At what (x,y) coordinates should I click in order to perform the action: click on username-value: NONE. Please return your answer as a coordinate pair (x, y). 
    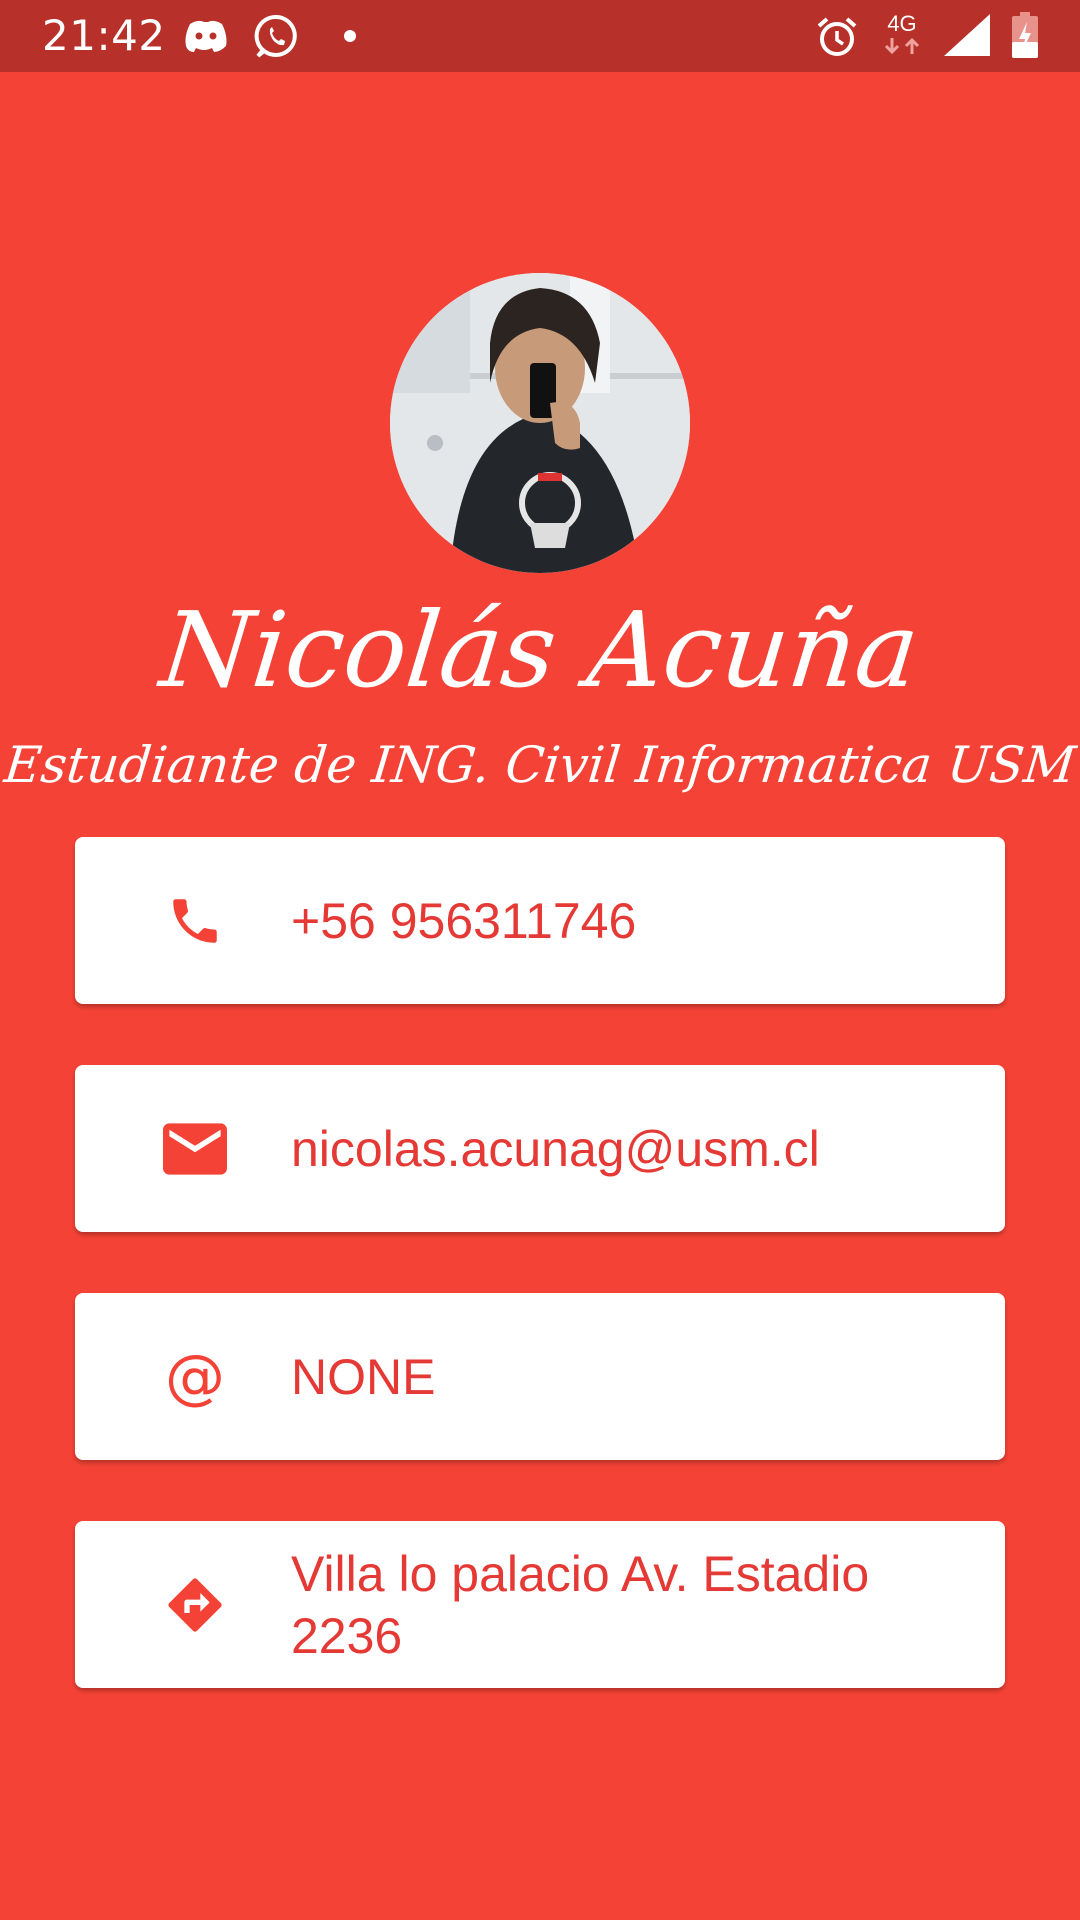
    Looking at the image, I should click on (363, 1376).